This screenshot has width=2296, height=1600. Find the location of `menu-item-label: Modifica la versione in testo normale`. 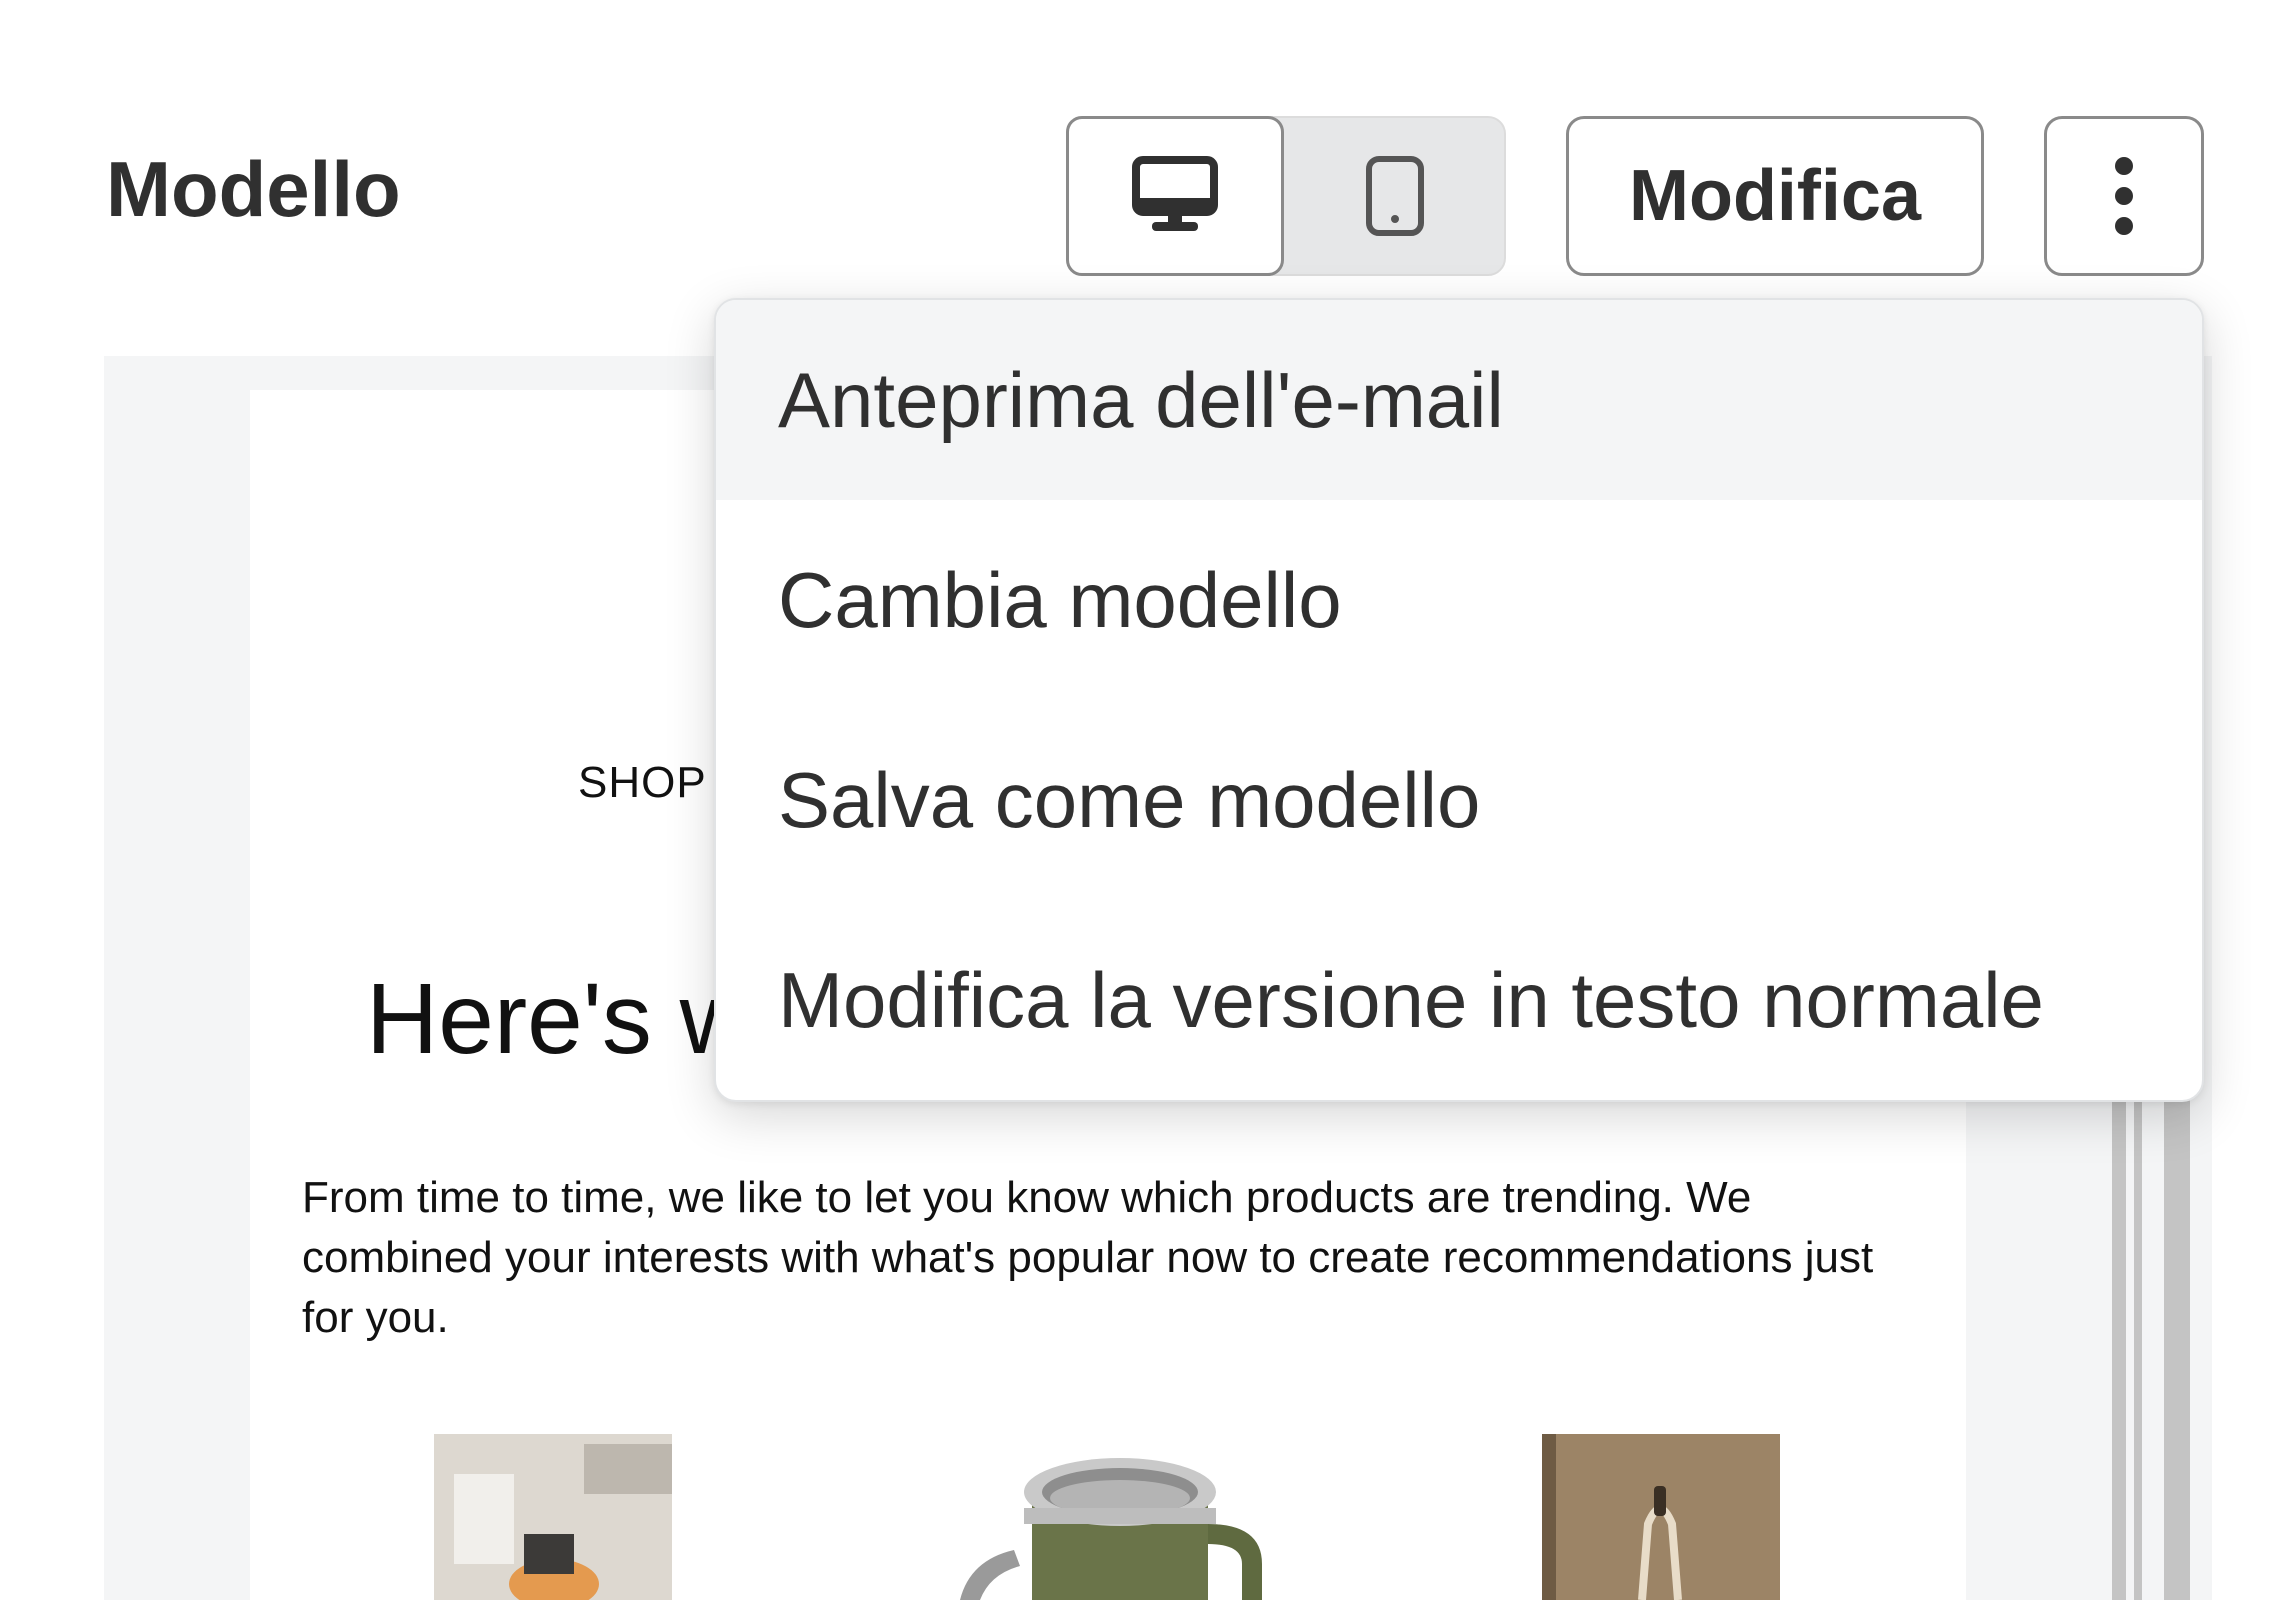

menu-item-label: Modifica la versione in testo normale is located at coordinates (1411, 999).